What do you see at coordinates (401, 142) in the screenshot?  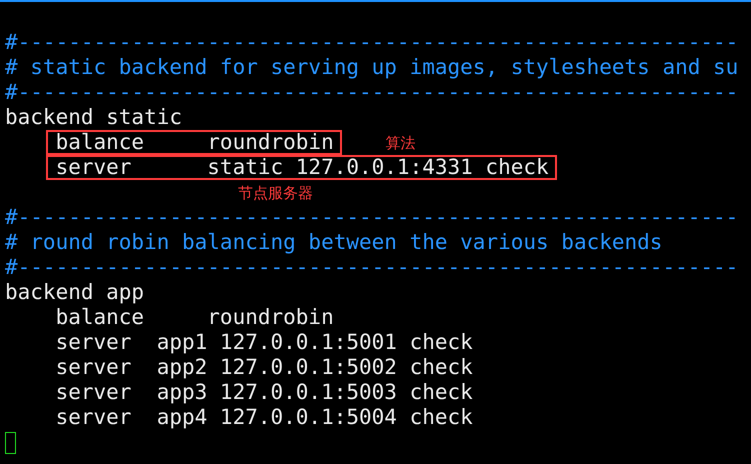 I see `annotation-label: 算法` at bounding box center [401, 142].